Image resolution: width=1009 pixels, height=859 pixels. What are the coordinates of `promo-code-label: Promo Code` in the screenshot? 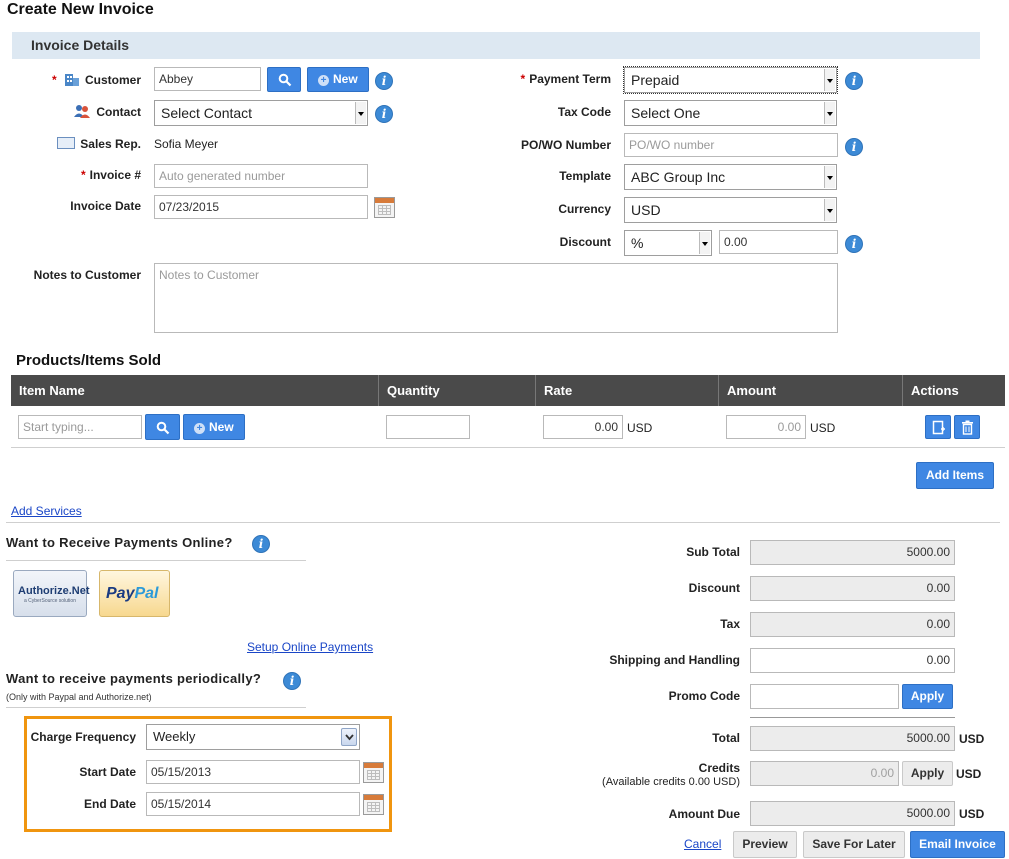 It's located at (704, 696).